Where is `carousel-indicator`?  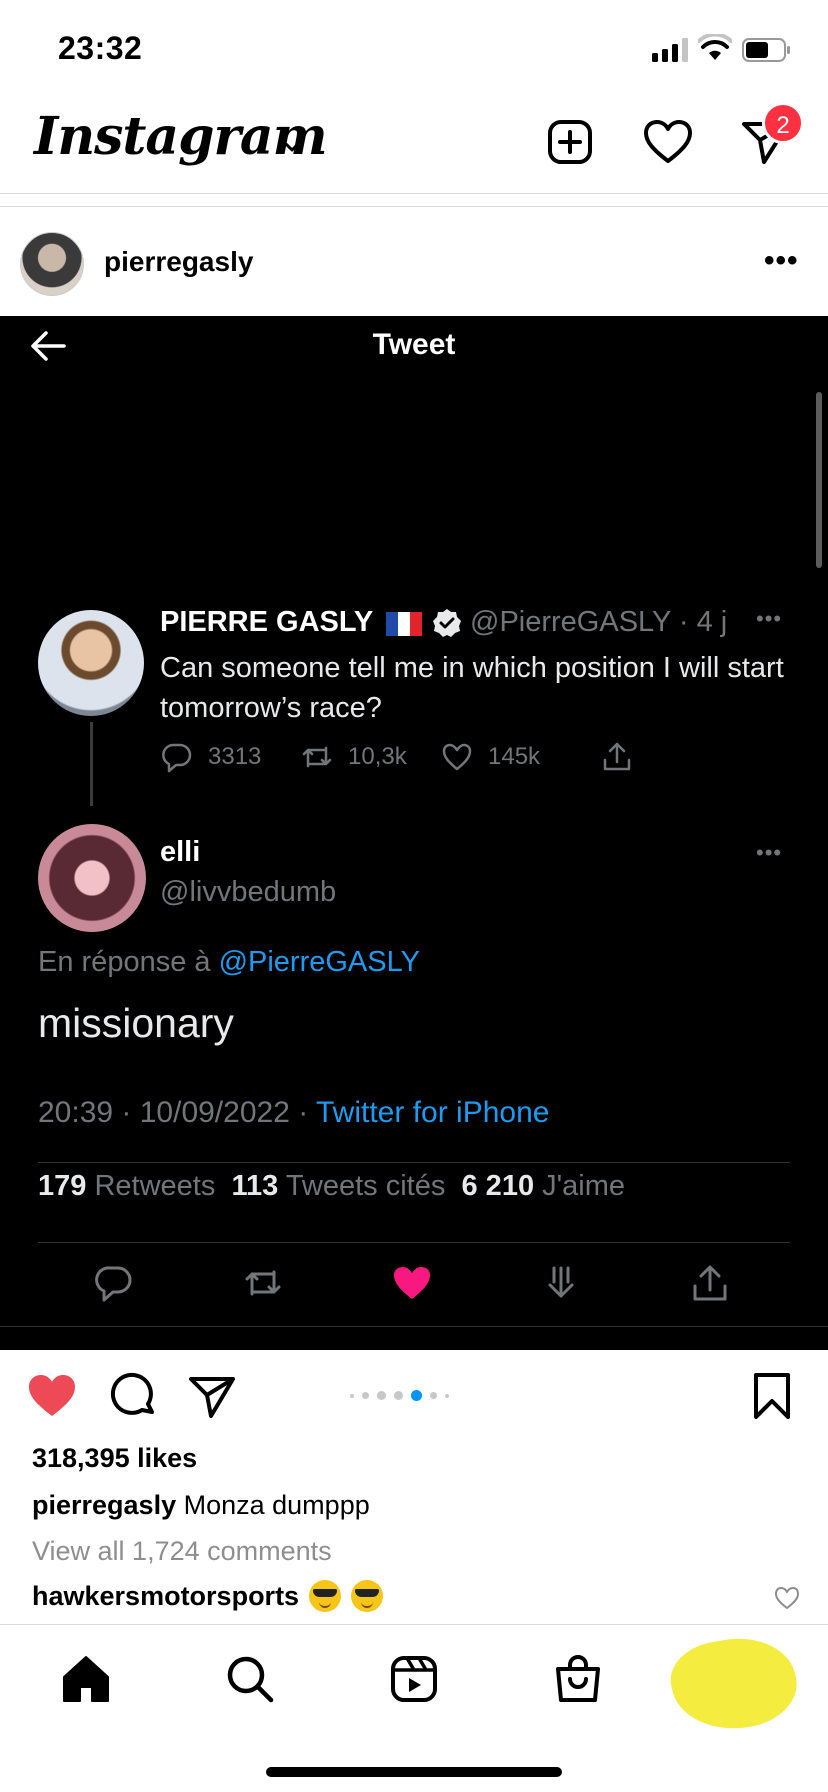 carousel-indicator is located at coordinates (399, 1395).